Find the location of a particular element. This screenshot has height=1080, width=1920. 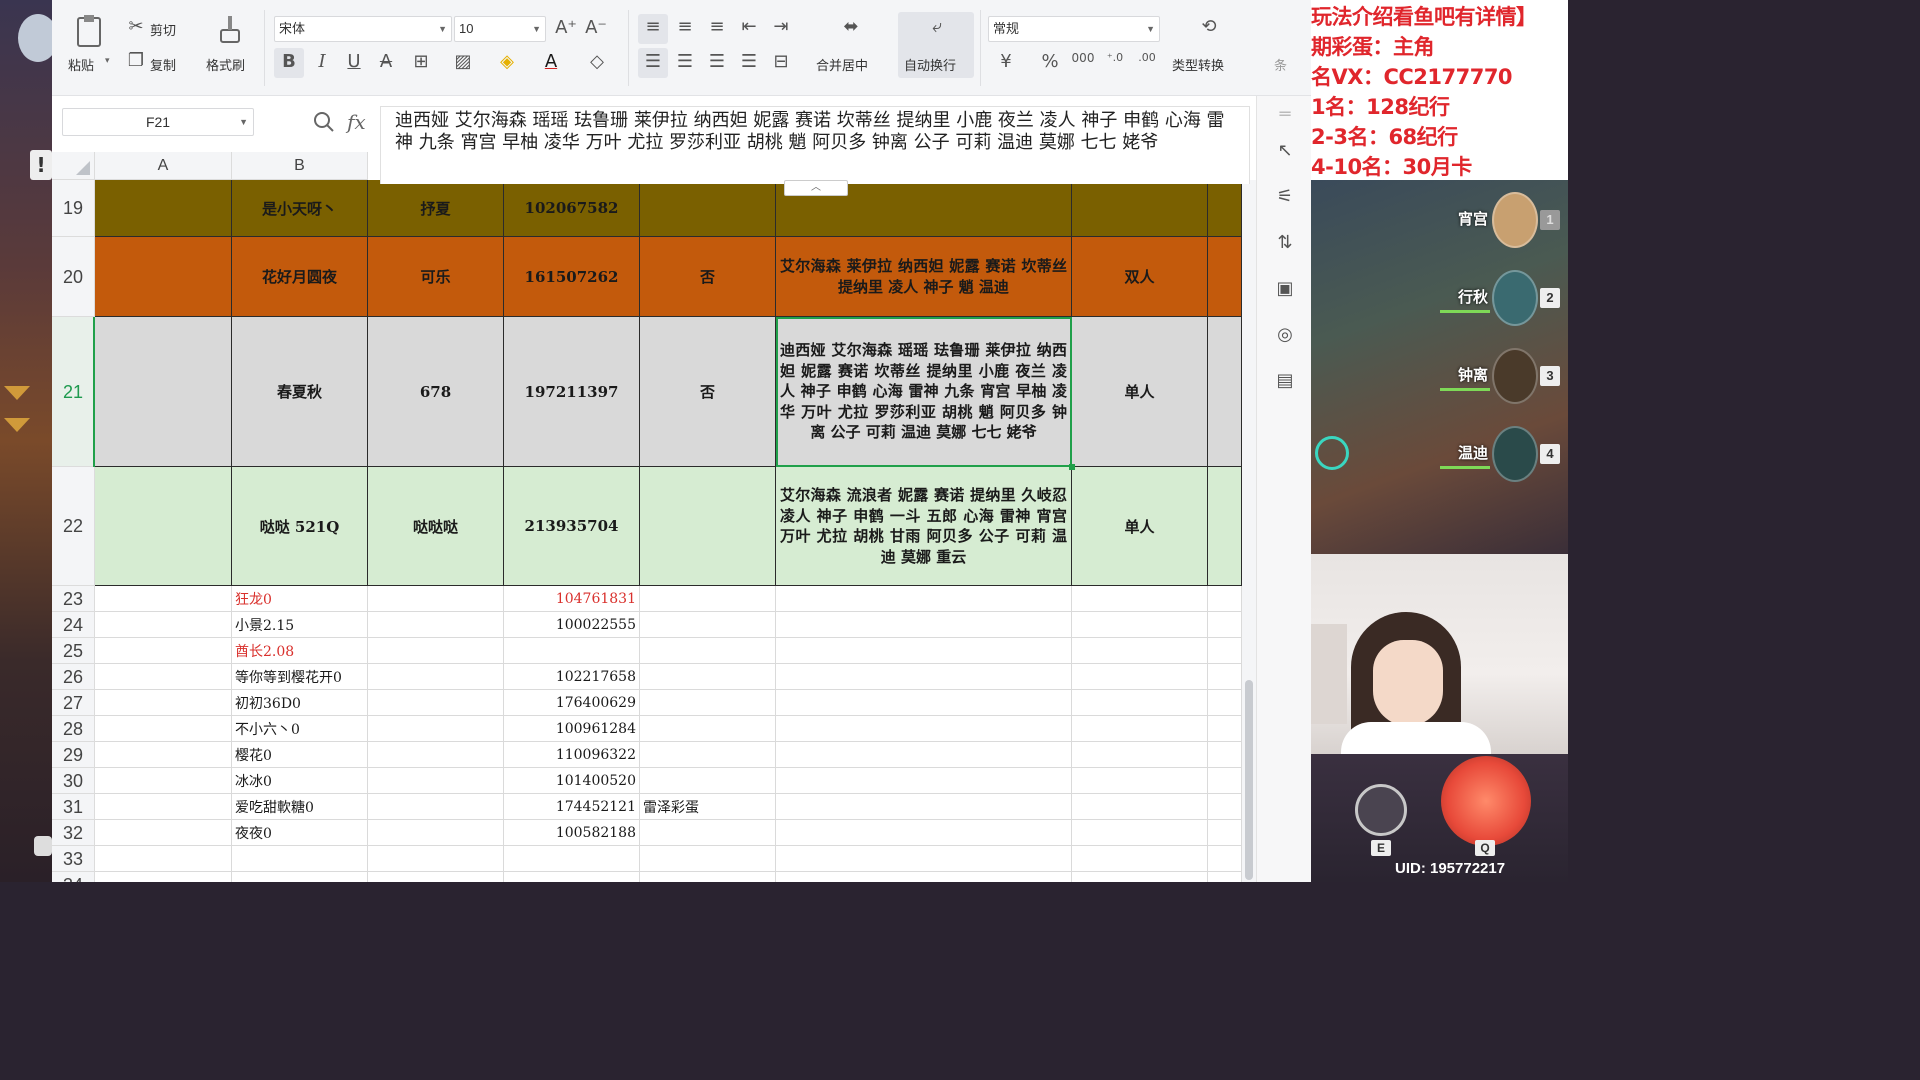

sliders-icon: ⚟ is located at coordinates (1285, 198).